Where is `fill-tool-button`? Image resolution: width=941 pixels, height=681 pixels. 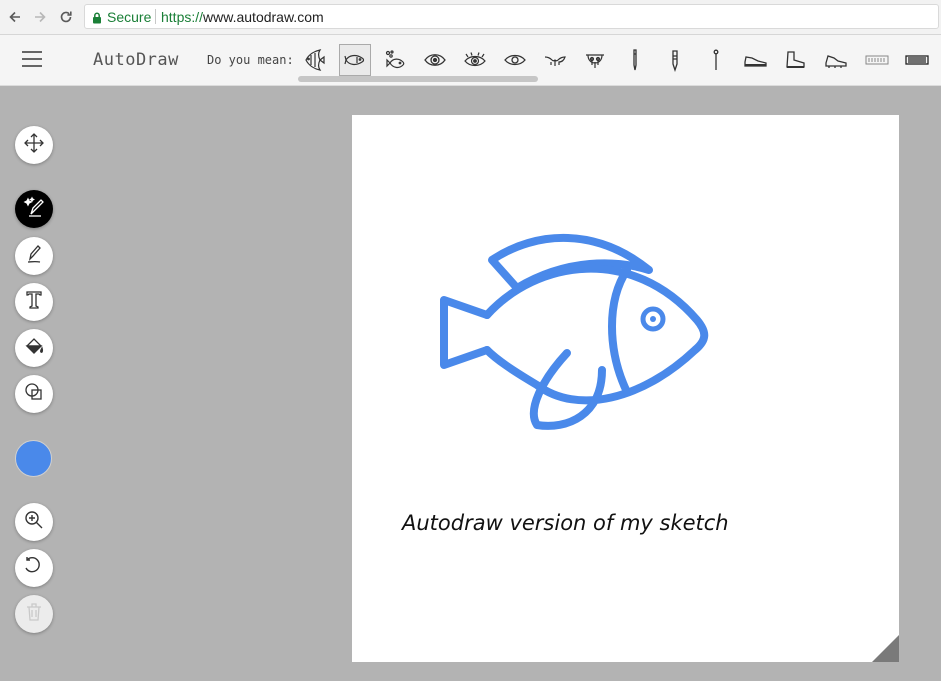 fill-tool-button is located at coordinates (34, 348).